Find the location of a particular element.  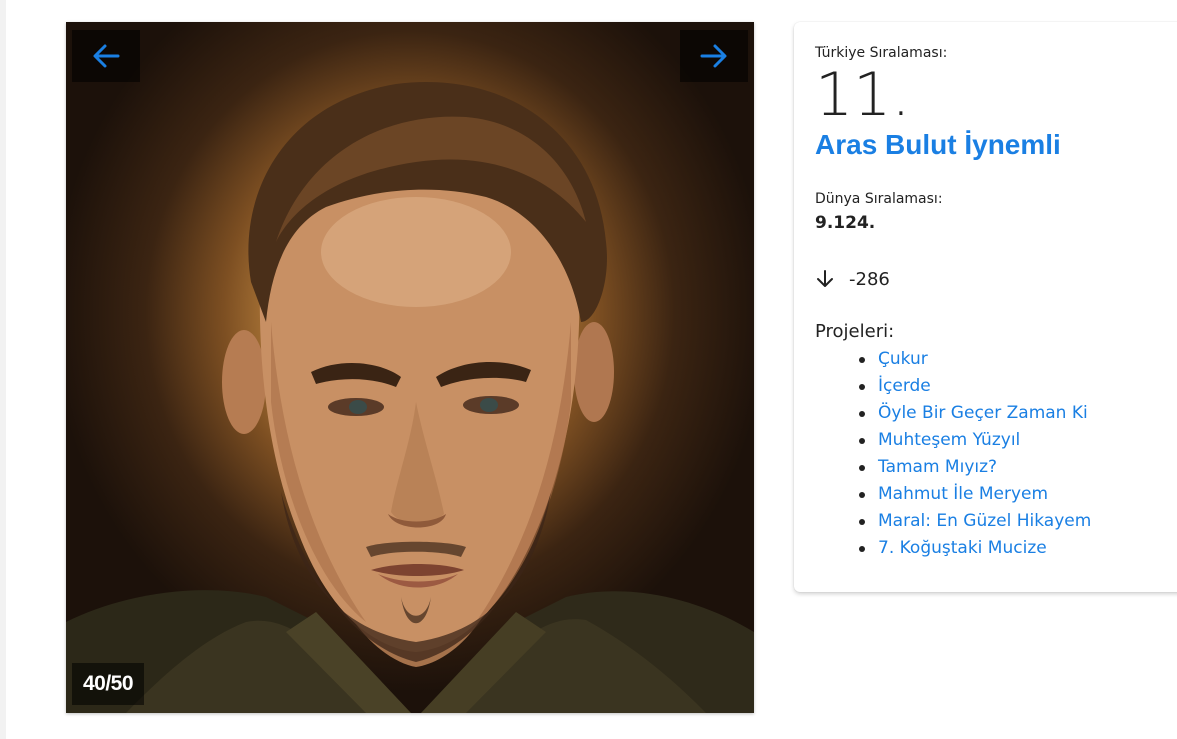

rank-change-value: -286 is located at coordinates (869, 279).